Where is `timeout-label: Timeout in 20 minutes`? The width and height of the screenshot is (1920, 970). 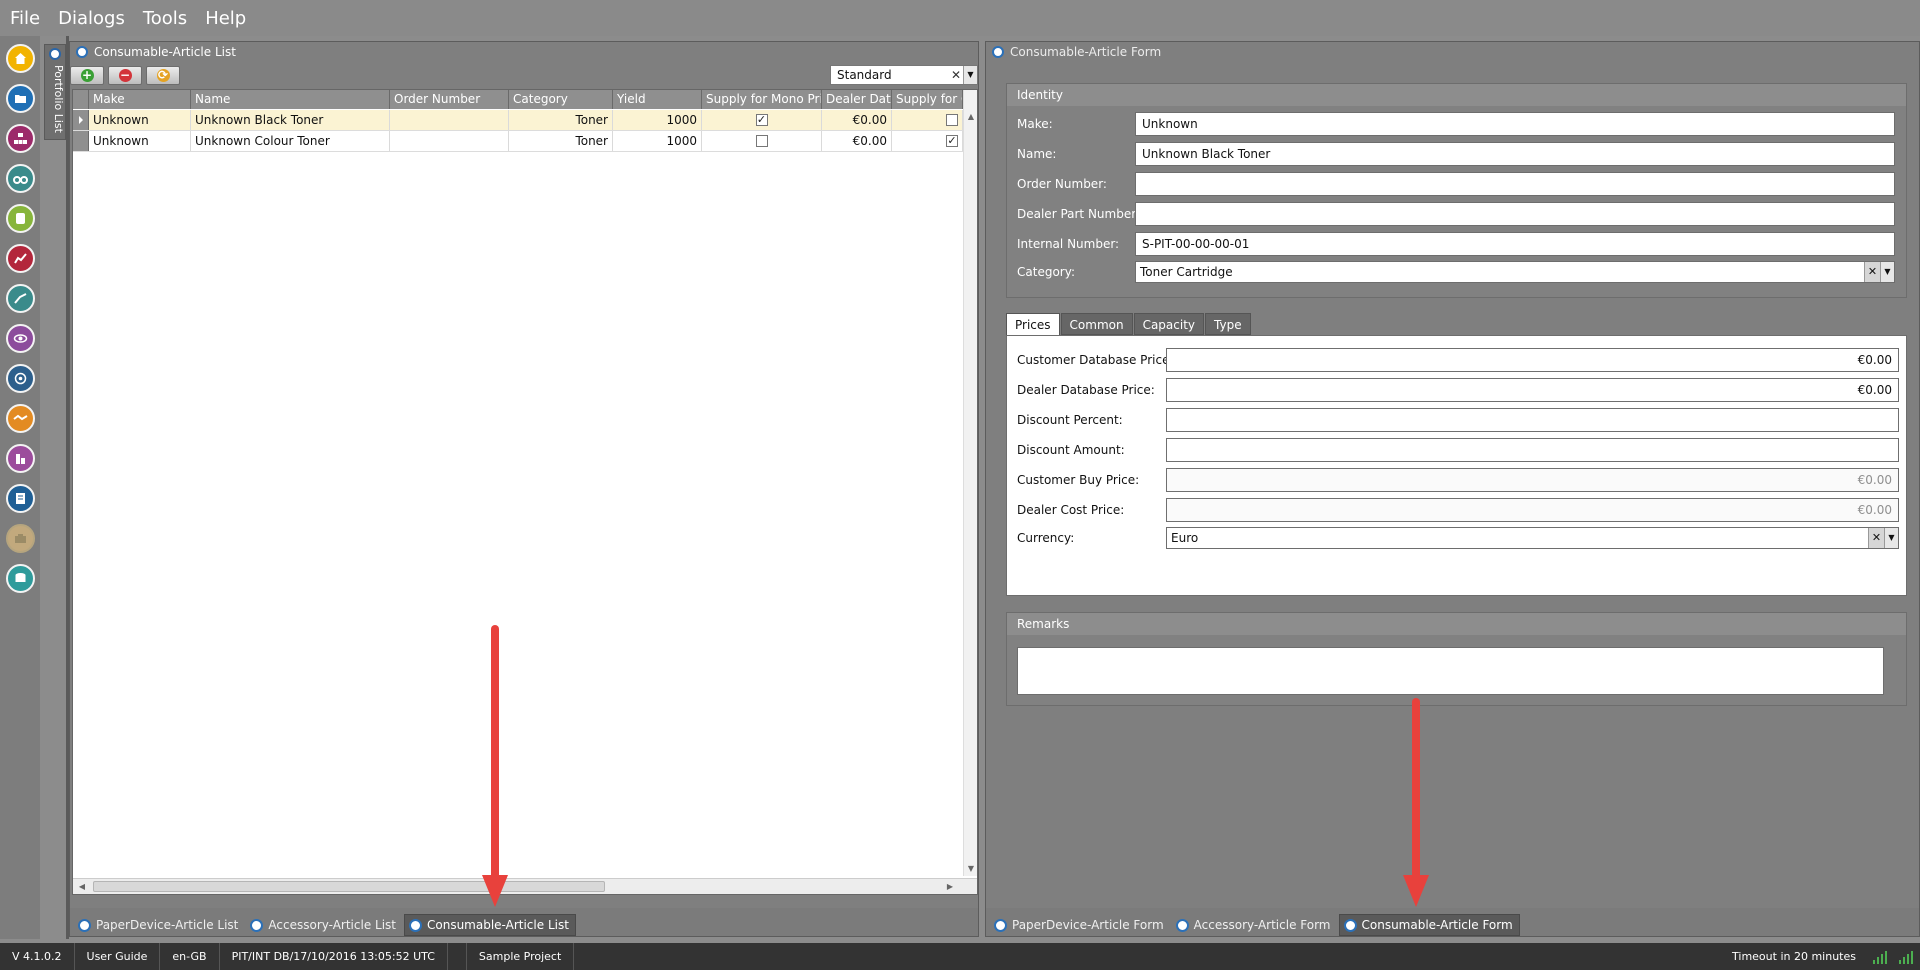 timeout-label: Timeout in 20 minutes is located at coordinates (1794, 956).